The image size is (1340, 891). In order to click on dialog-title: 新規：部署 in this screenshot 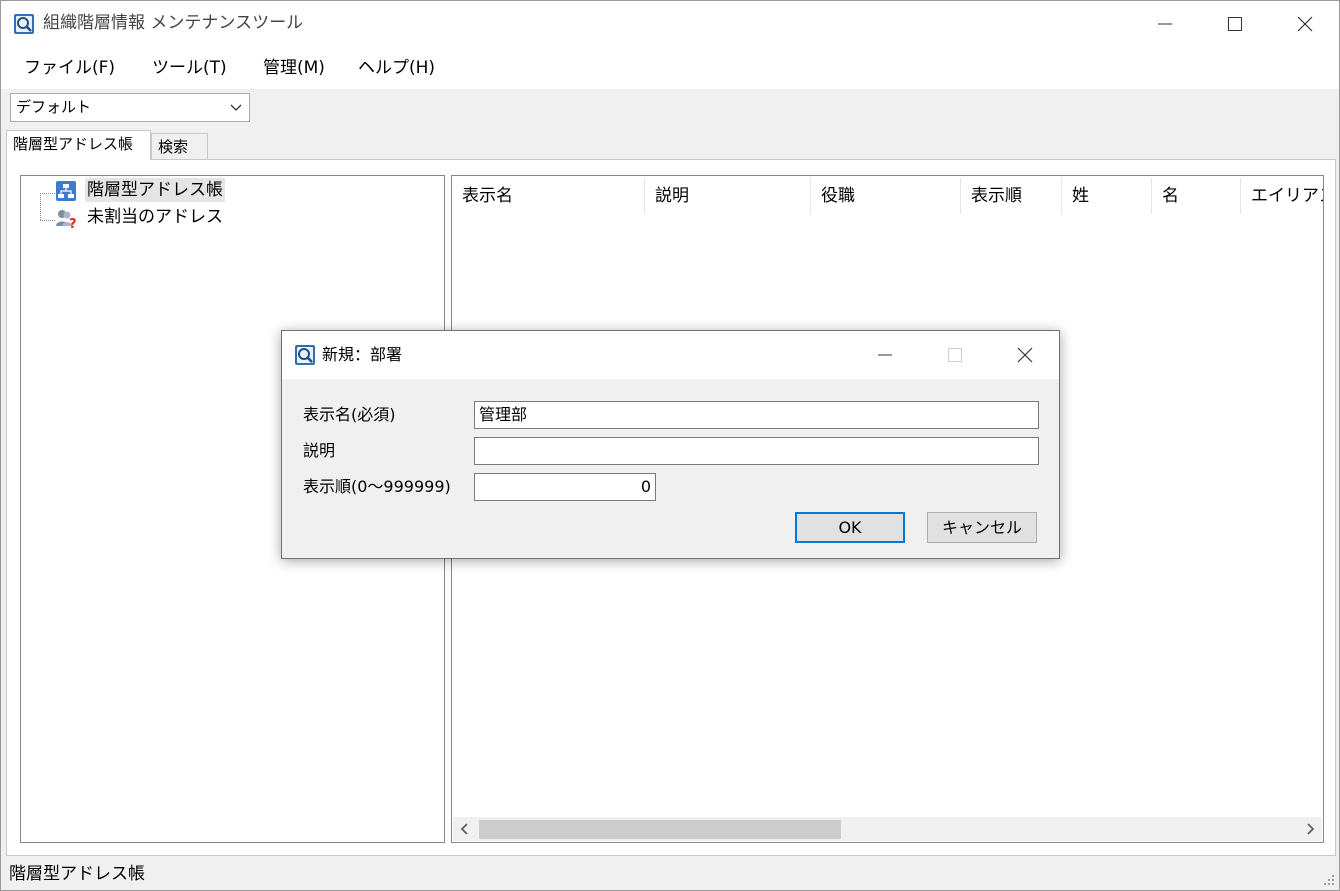, I will do `click(362, 354)`.